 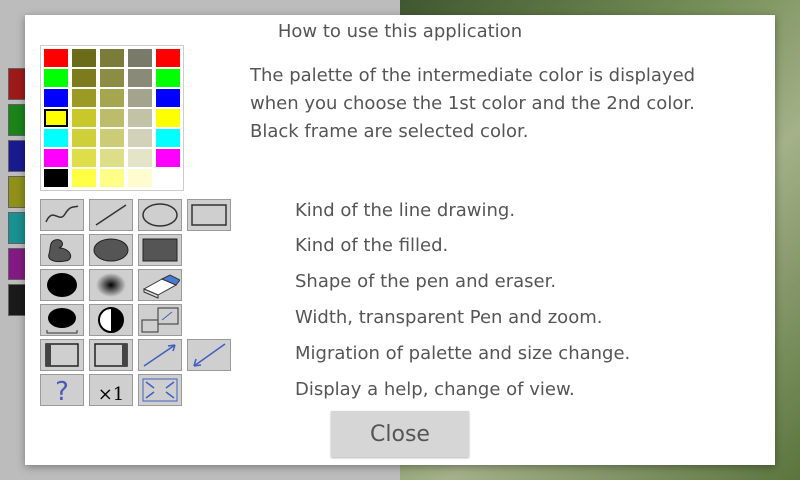 I want to click on straight-line-icon, so click(x=111, y=215).